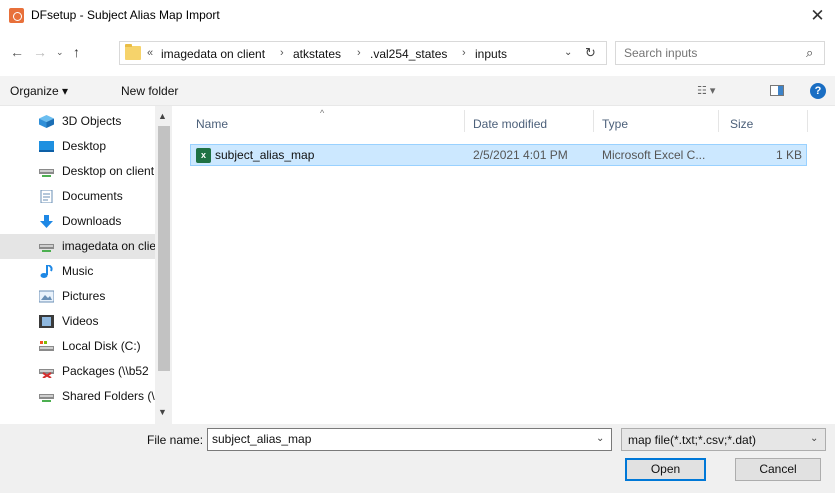 This screenshot has width=835, height=493. Describe the element at coordinates (265, 155) in the screenshot. I see `file-name: subject_alias_map` at that location.